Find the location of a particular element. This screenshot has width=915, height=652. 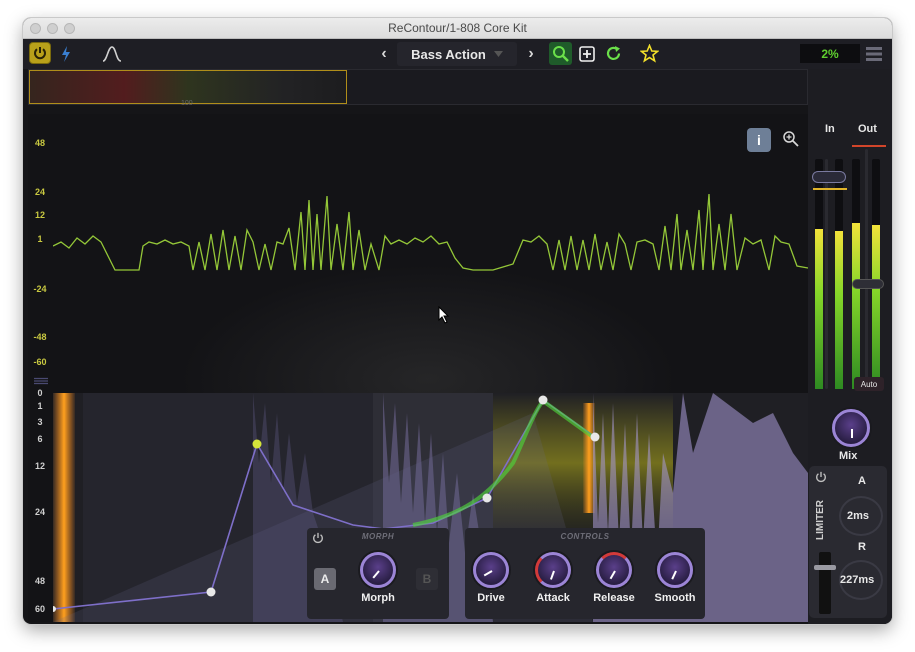

preset-name: Bass Action is located at coordinates (448, 54).